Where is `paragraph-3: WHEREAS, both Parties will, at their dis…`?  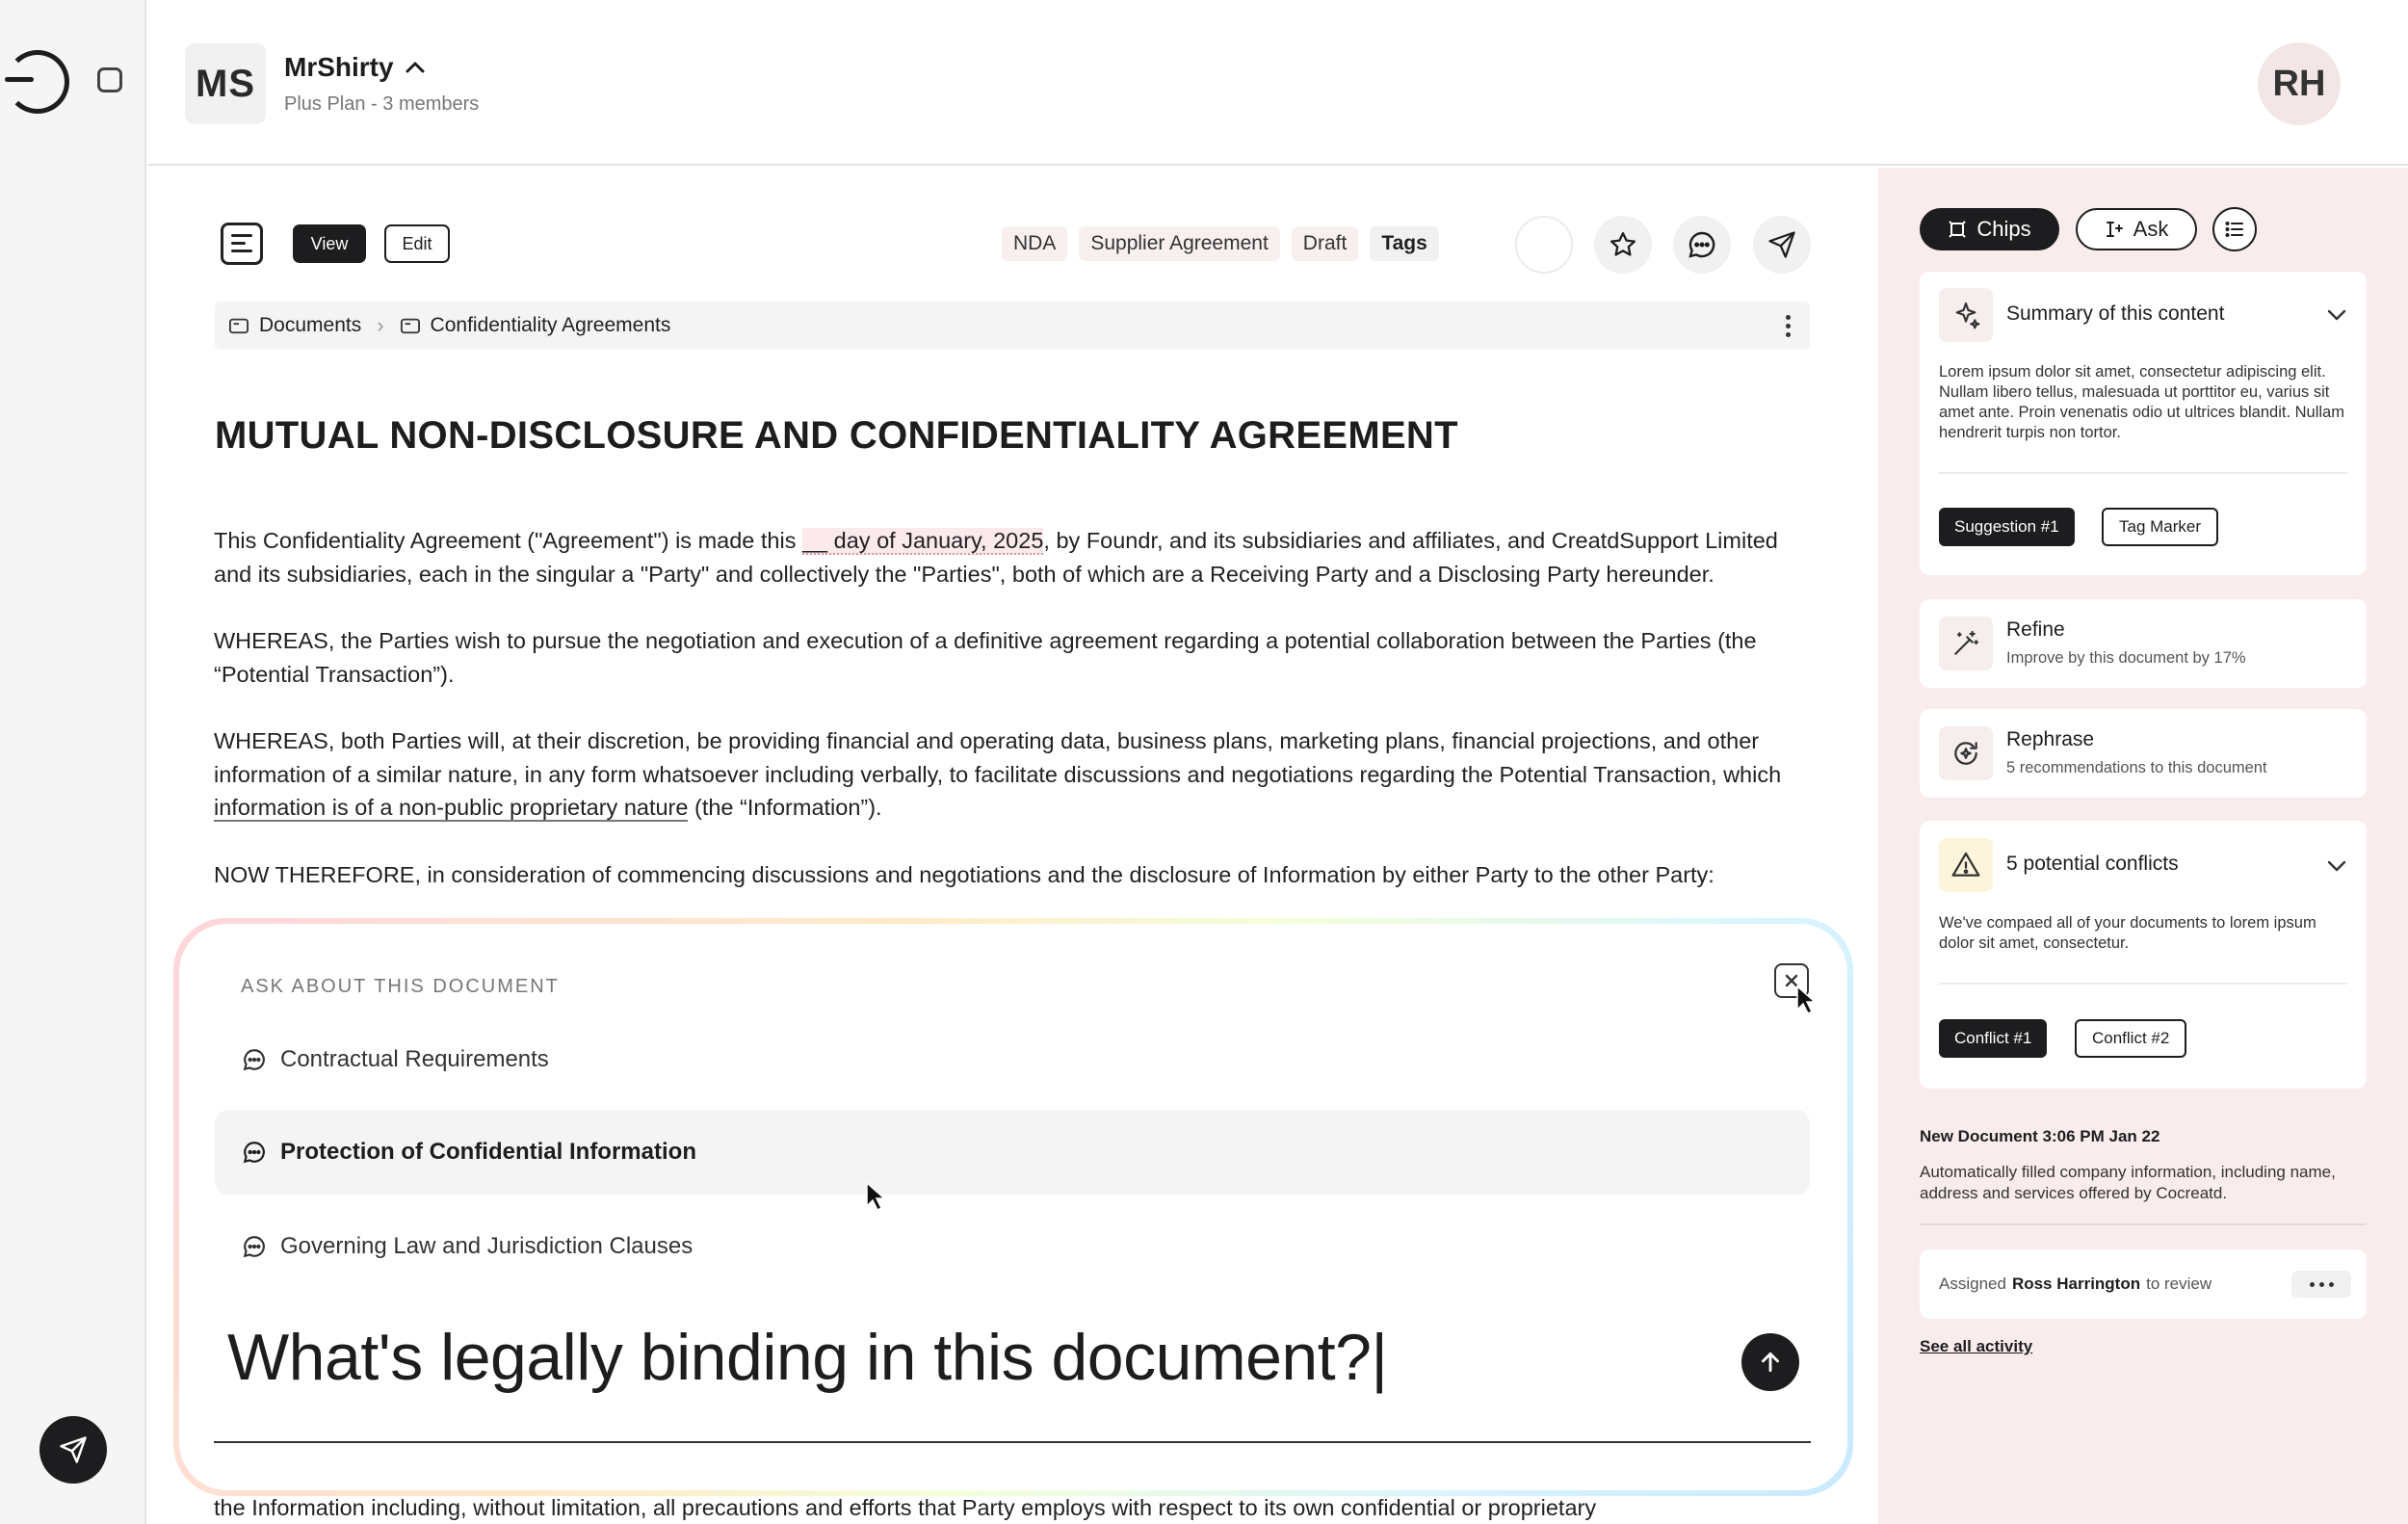
paragraph-3: WHEREAS, both Parties will, at their dis… is located at coordinates (998, 775).